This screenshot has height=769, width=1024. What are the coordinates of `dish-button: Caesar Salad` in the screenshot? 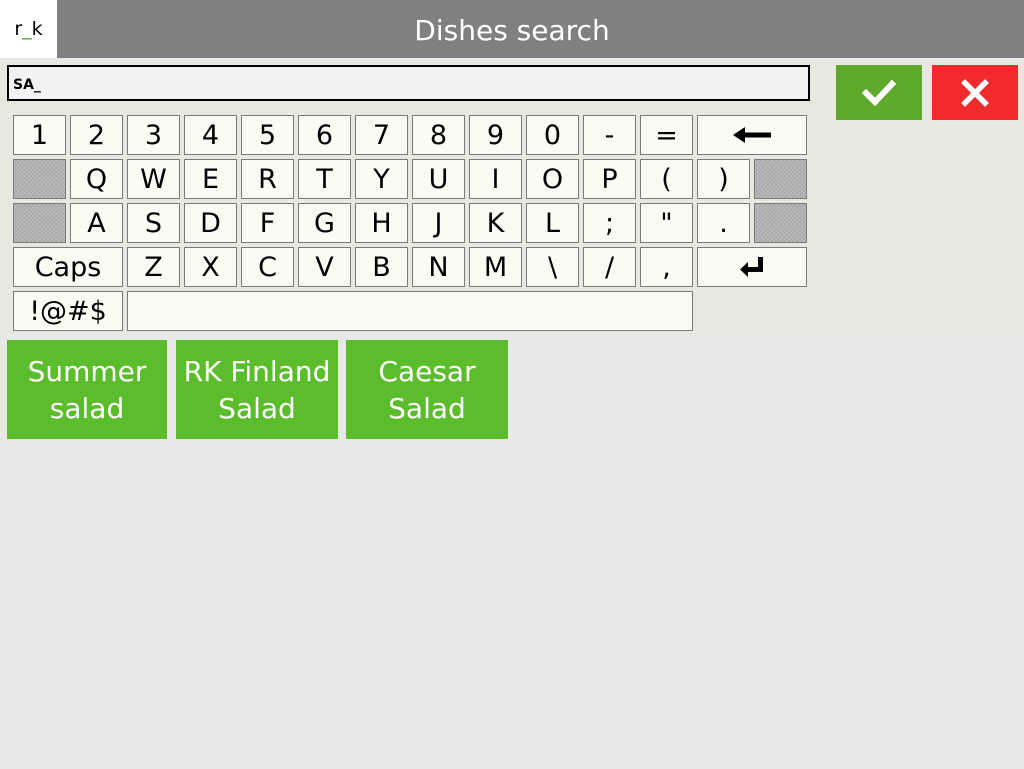 It's located at (427, 389).